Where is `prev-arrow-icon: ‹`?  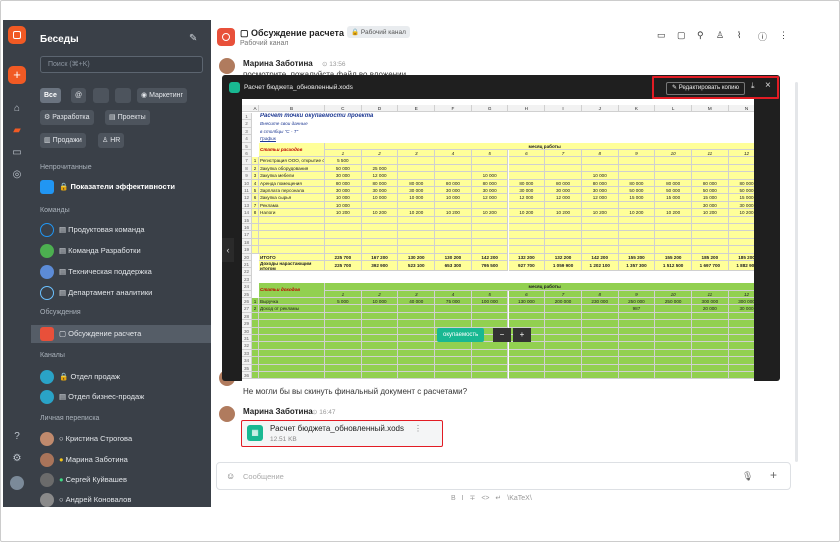
prev-arrow-icon: ‹ is located at coordinates (228, 250).